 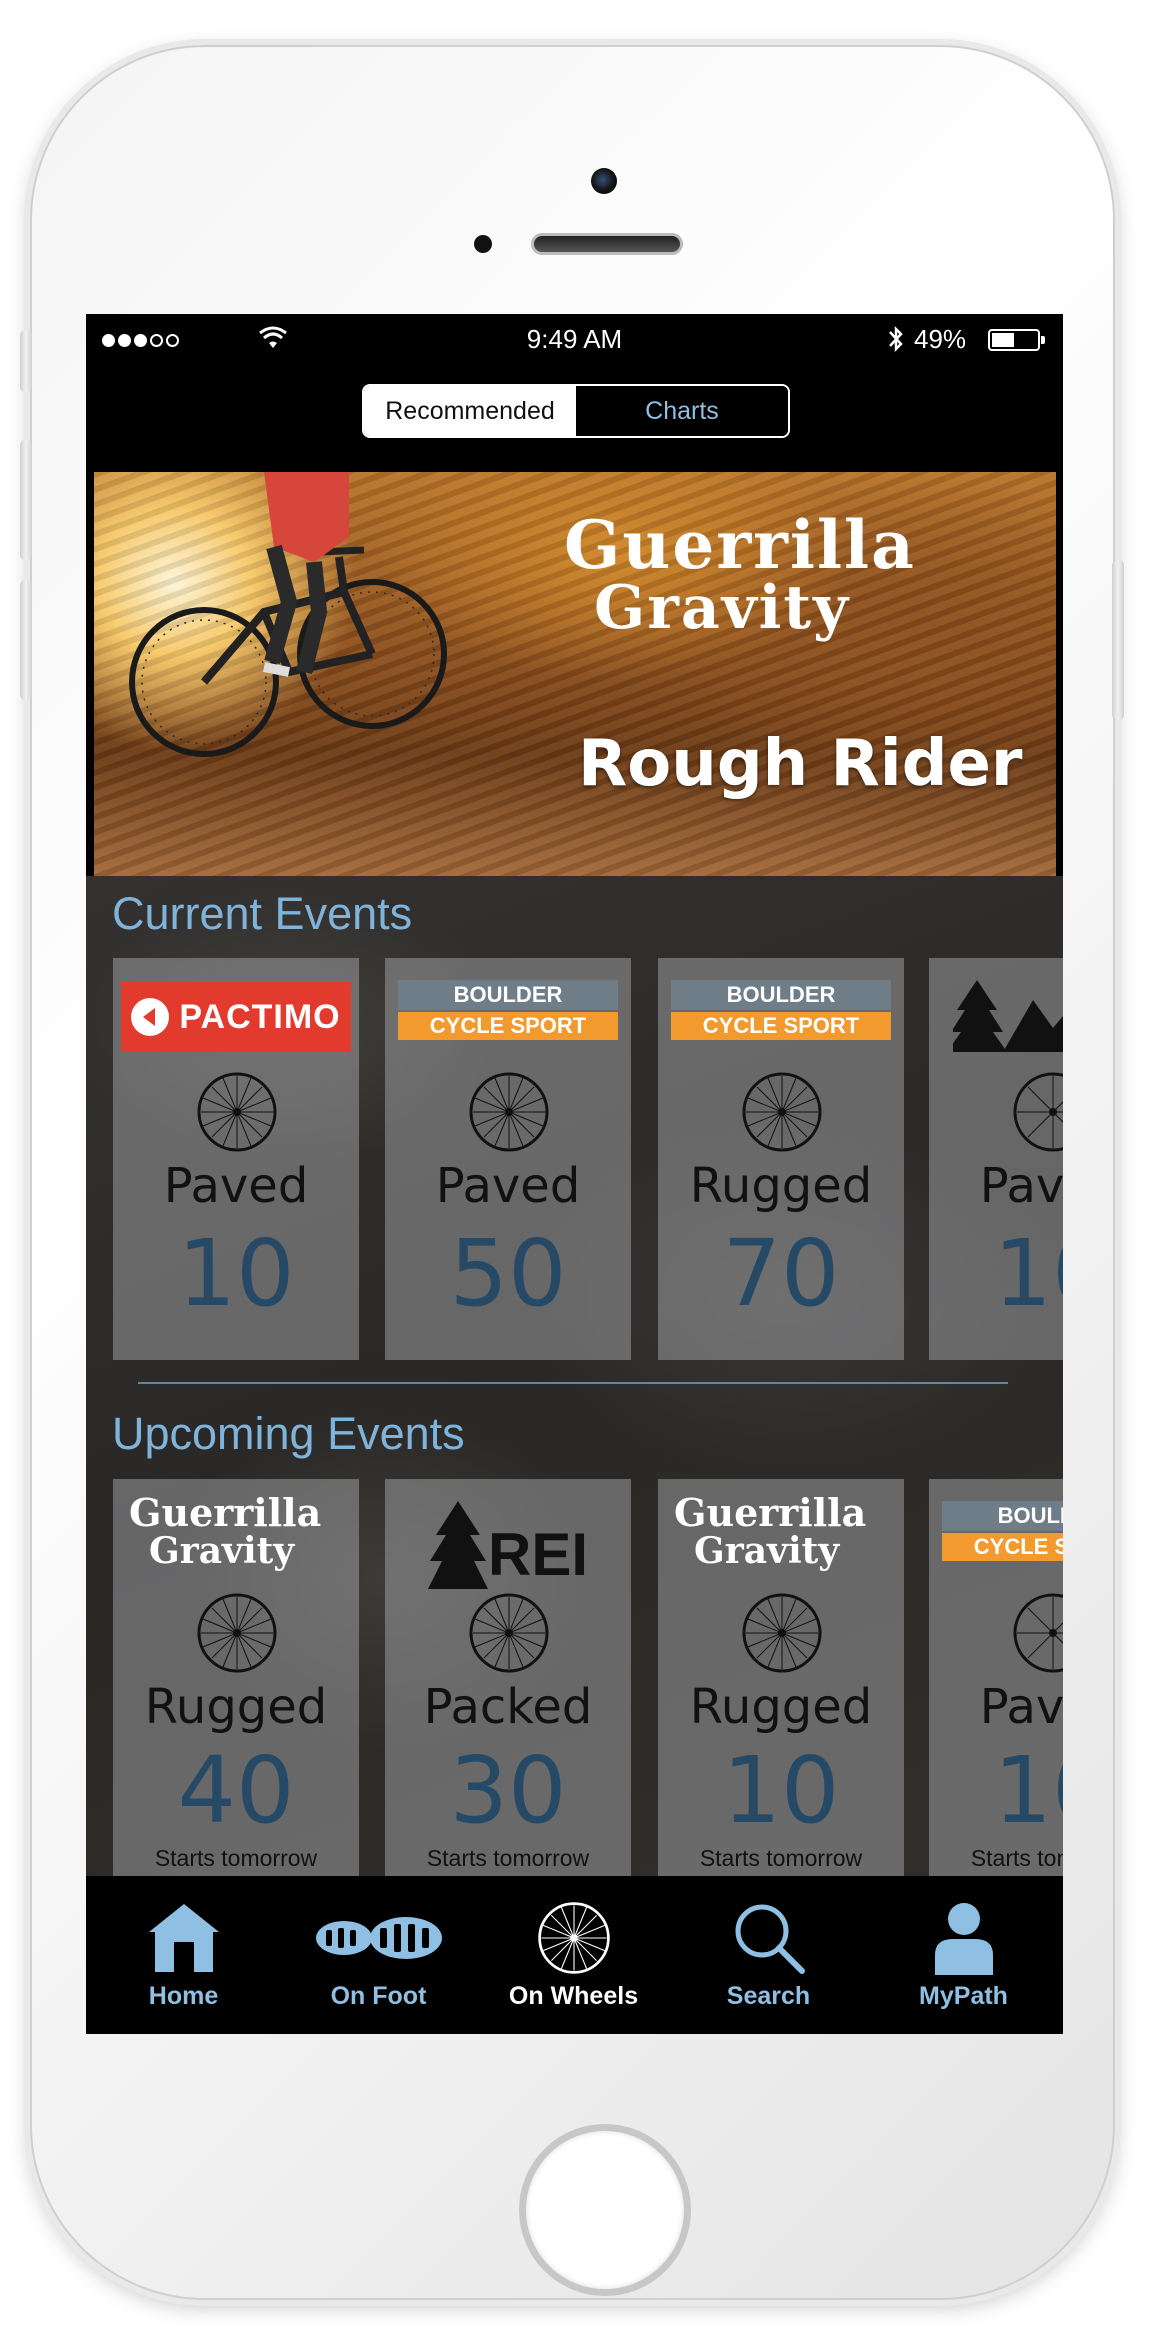 I want to click on home-button, so click(x=605, y=2210).